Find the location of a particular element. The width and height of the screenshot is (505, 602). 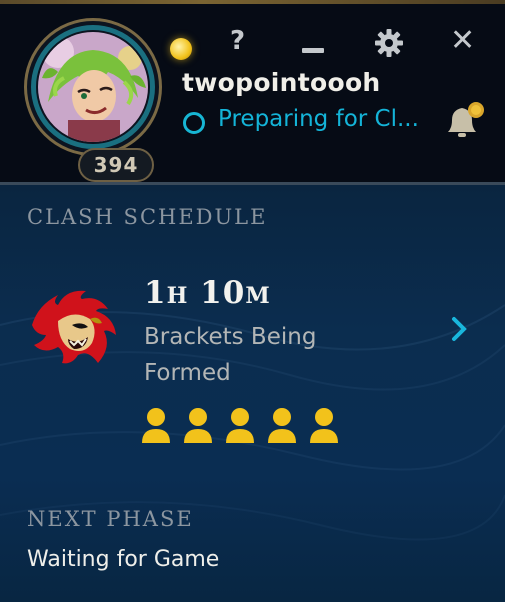

avatar is located at coordinates (93, 87).